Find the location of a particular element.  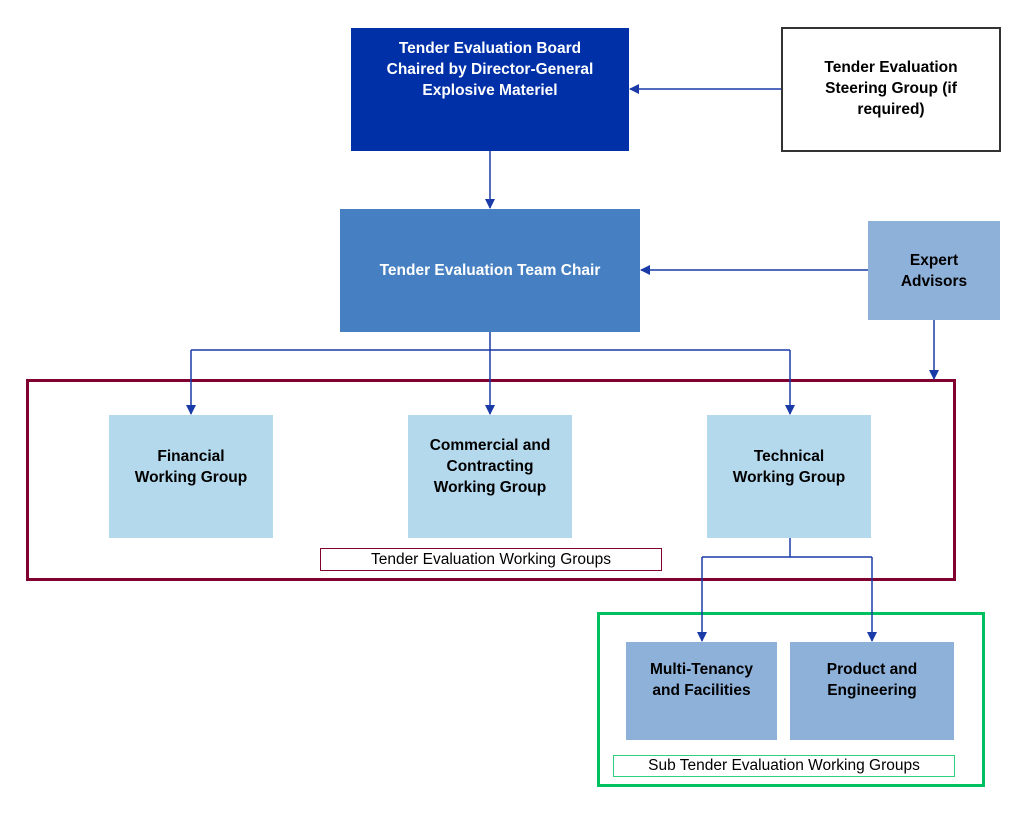

node-technical-working-group: Technical Working Group is located at coordinates (789, 476).